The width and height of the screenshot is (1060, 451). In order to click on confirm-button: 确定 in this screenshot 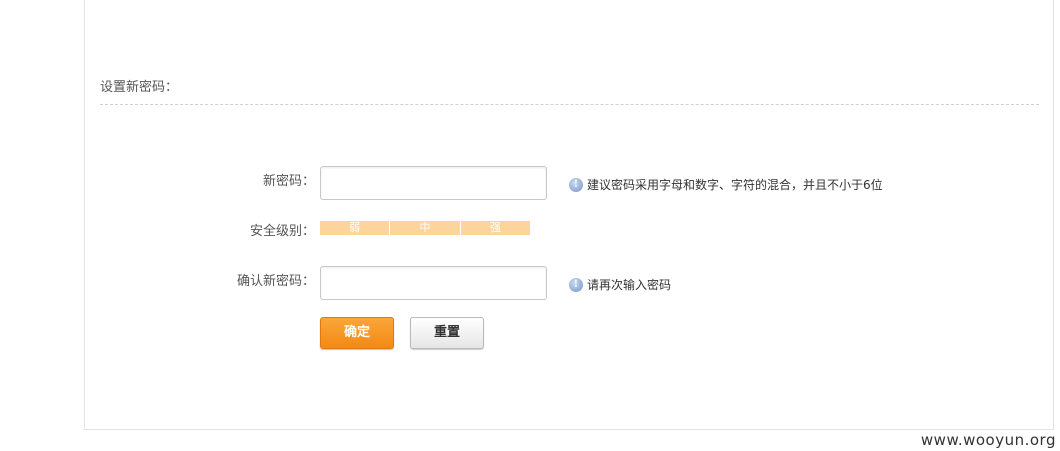, I will do `click(357, 333)`.